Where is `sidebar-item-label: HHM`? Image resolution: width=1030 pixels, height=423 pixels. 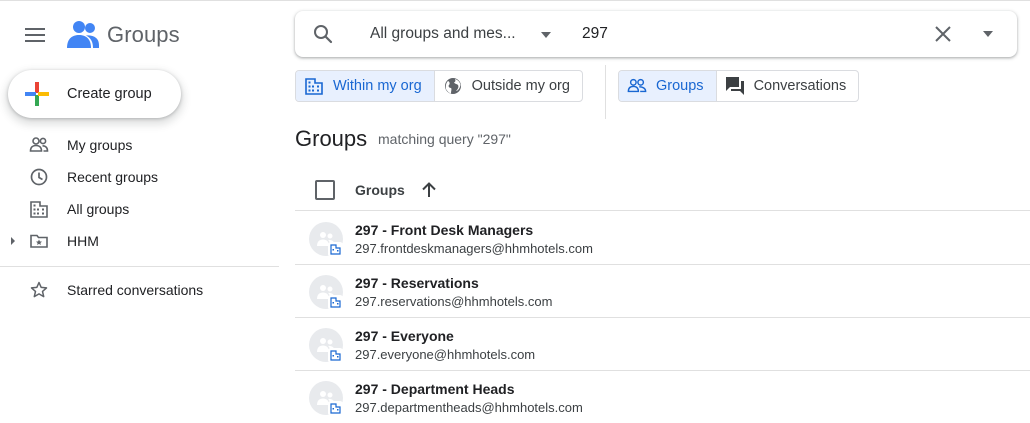
sidebar-item-label: HHM is located at coordinates (83, 241).